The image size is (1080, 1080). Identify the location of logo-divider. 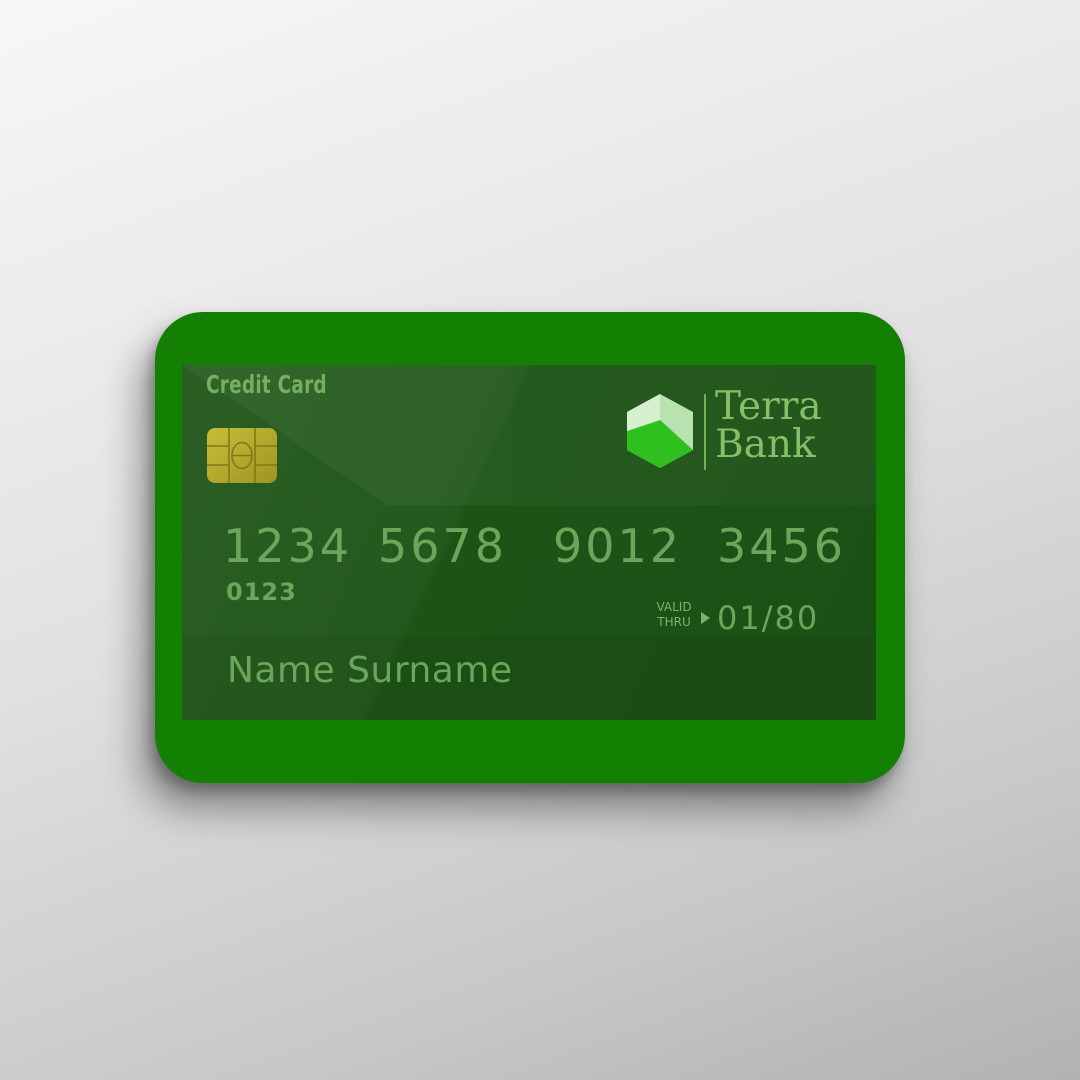
(705, 432).